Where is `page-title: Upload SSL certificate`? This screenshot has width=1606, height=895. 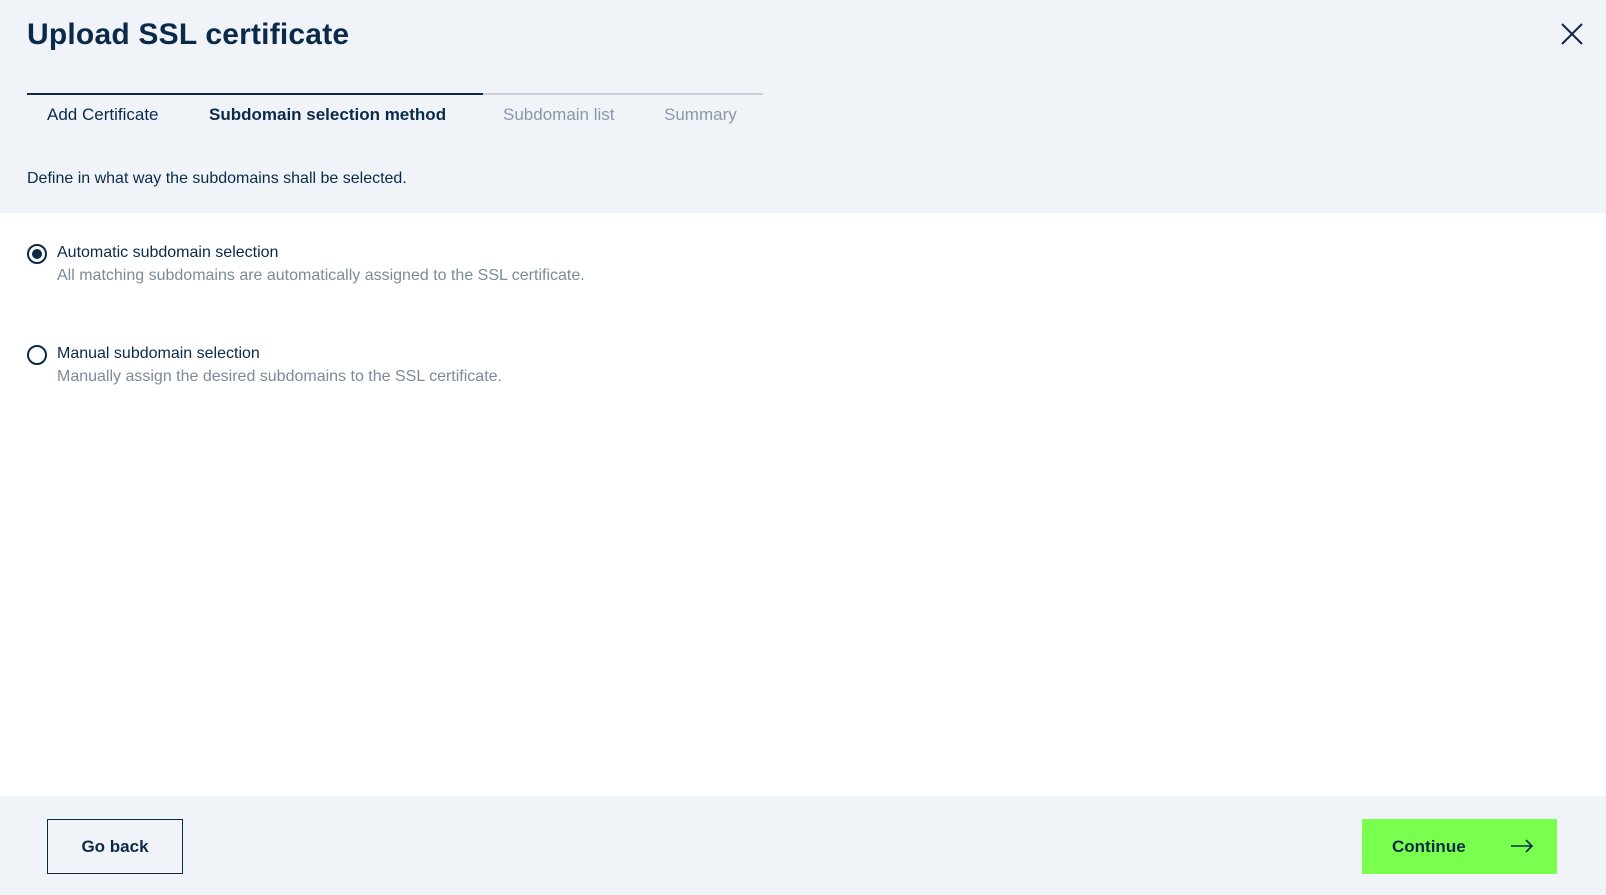 page-title: Upload SSL certificate is located at coordinates (188, 34).